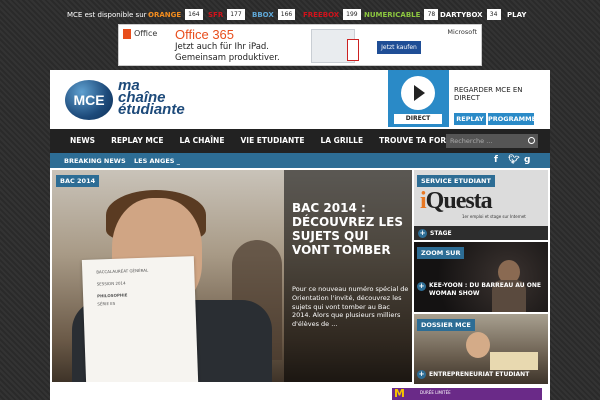  I want to click on mce-logo: MCE, so click(89, 100).